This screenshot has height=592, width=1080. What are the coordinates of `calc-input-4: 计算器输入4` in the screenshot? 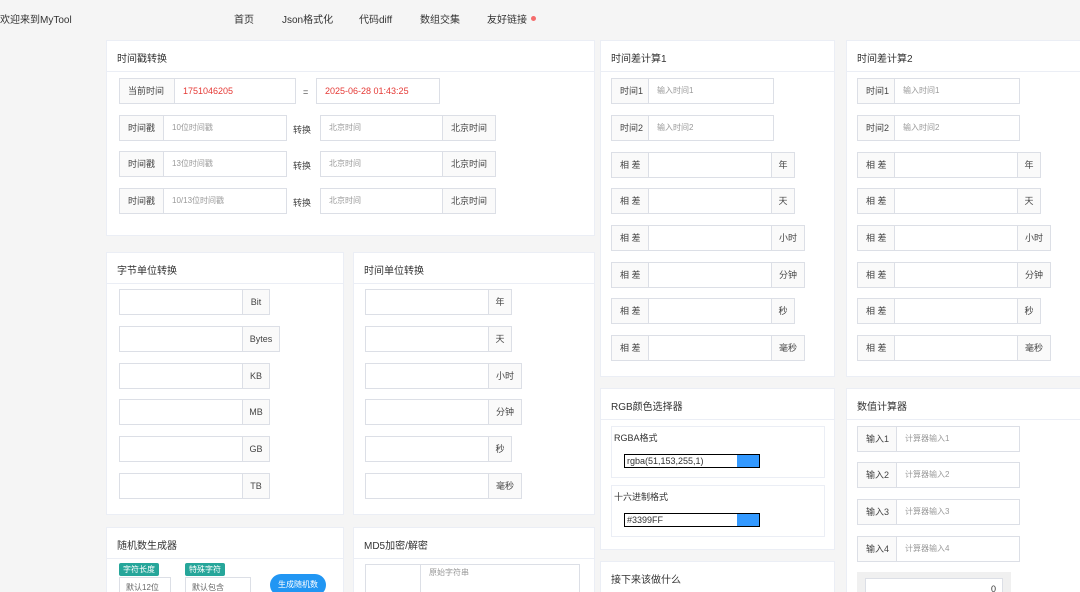 It's located at (958, 549).